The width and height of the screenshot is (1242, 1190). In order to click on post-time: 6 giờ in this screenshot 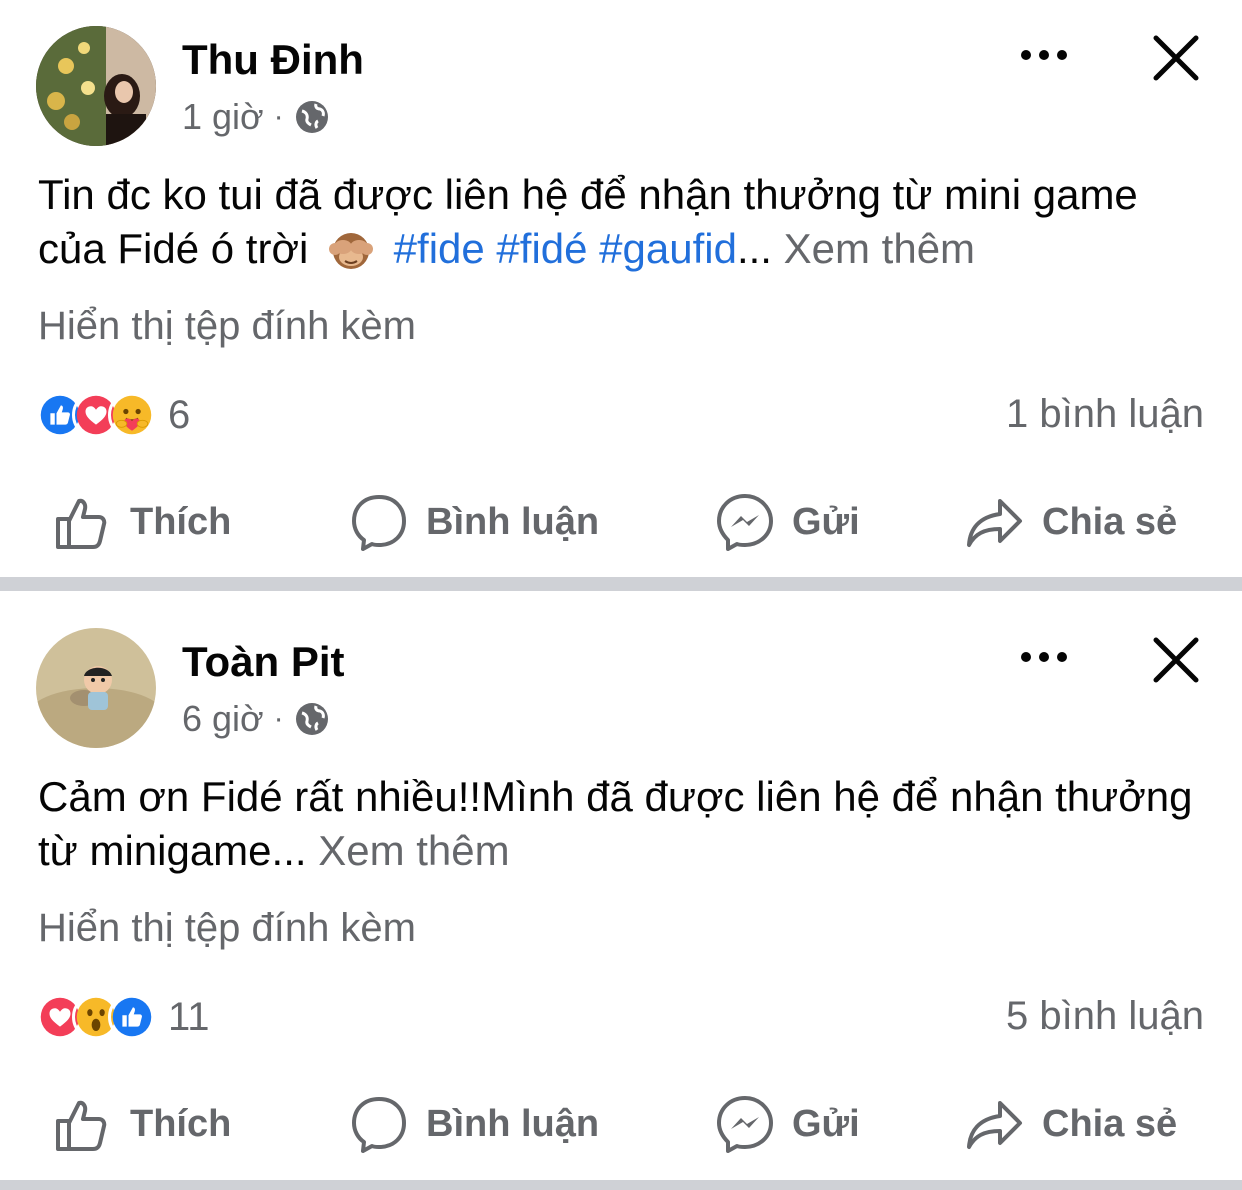, I will do `click(223, 719)`.